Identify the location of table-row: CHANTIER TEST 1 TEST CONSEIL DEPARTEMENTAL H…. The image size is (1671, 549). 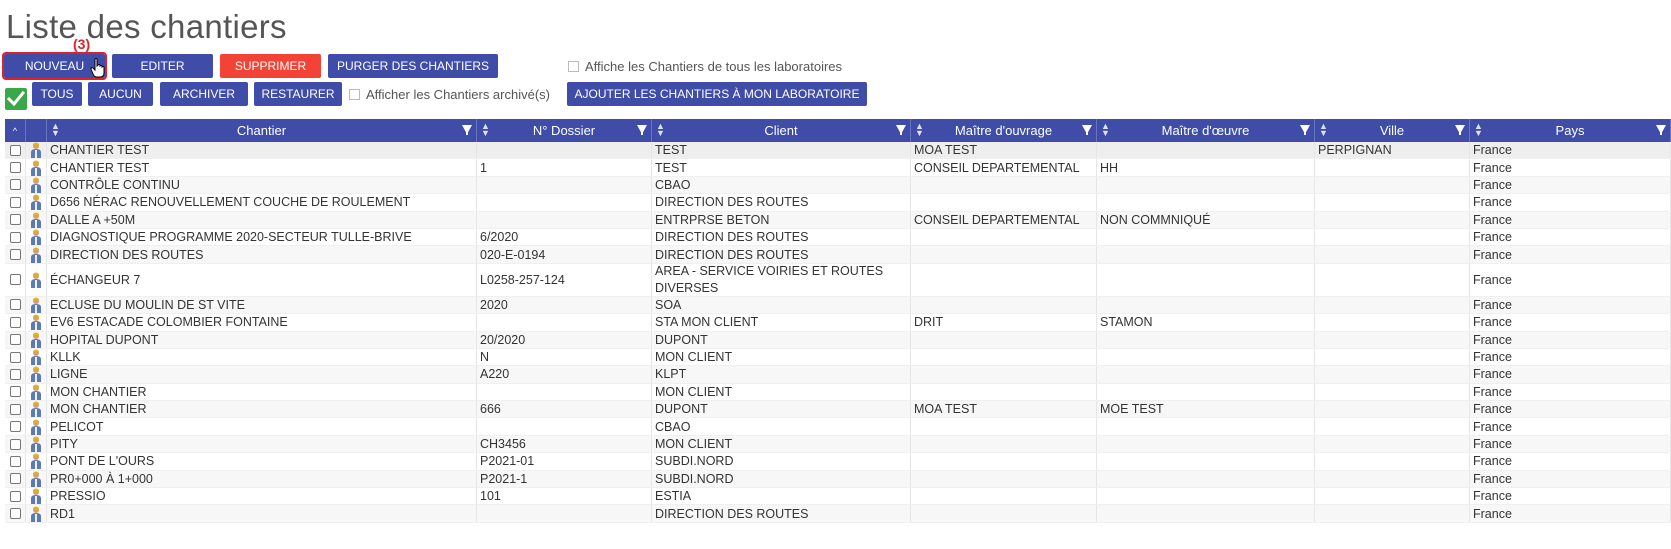
(838, 168).